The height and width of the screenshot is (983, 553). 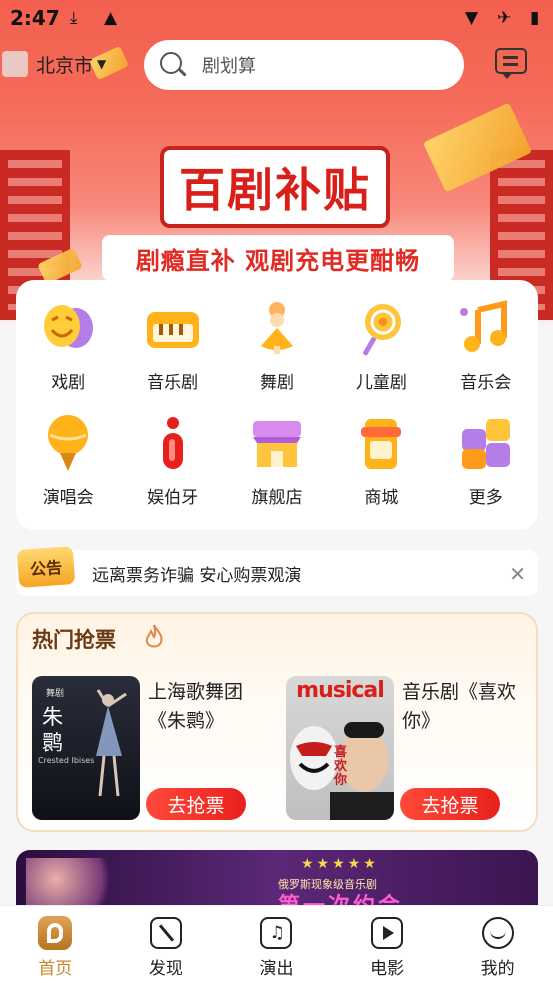 I want to click on category-label: 音乐会, so click(x=486, y=383).